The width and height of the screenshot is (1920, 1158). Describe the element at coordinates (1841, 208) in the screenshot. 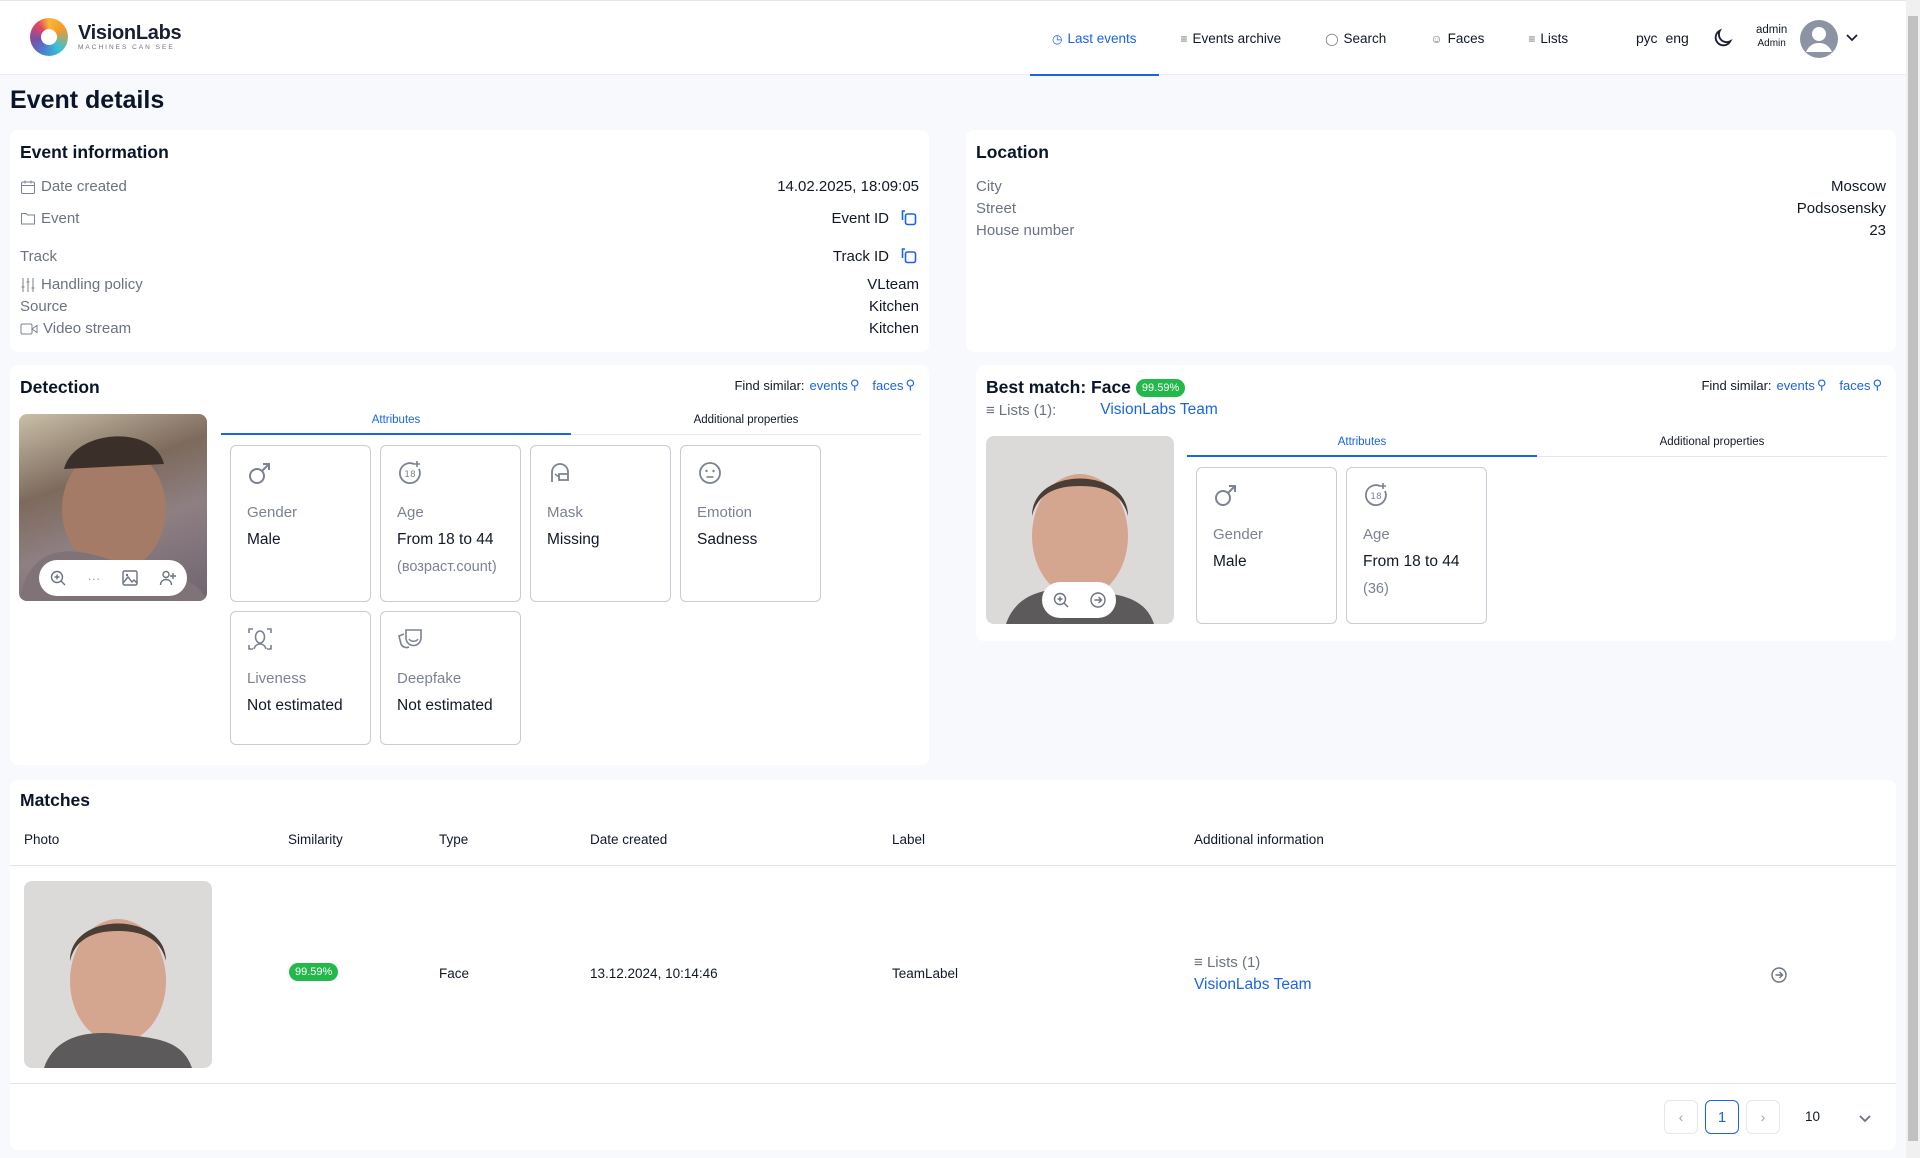

I see `street-value: Podsosensky` at that location.